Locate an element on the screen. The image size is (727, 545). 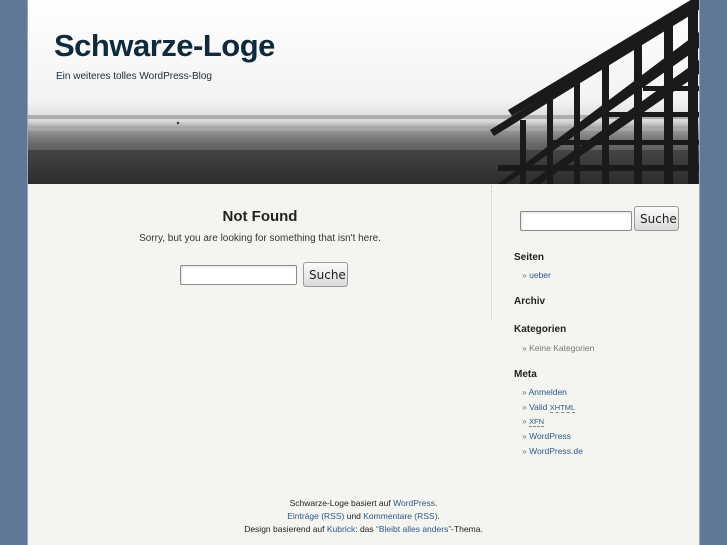
meta-item-valid-xhtml: » Valid XHTML is located at coordinates (549, 407).